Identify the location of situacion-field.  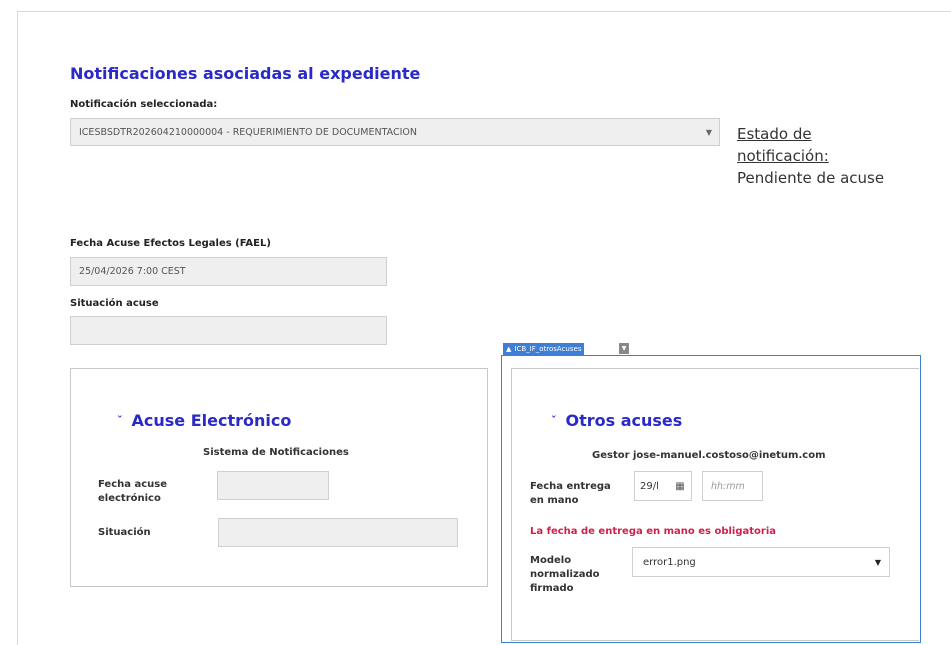
(338, 532).